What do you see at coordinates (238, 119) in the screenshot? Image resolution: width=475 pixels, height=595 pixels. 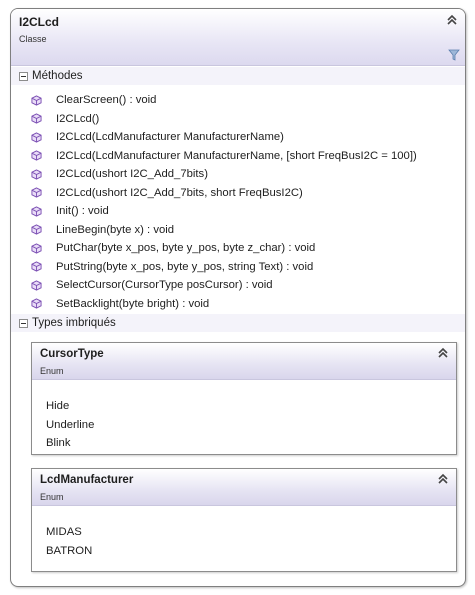 I see `method-item: I2CLcd()` at bounding box center [238, 119].